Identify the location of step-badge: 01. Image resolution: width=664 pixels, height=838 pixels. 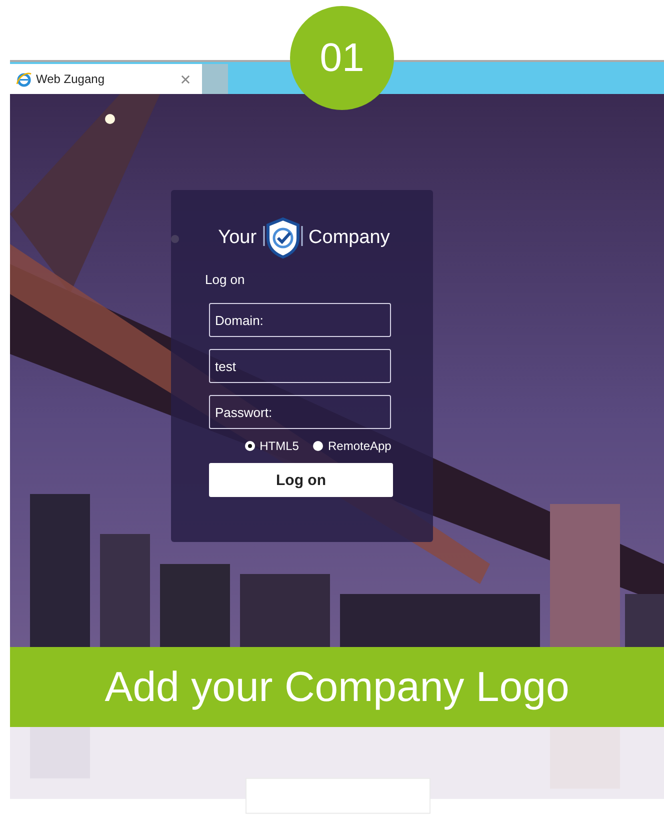
(342, 58).